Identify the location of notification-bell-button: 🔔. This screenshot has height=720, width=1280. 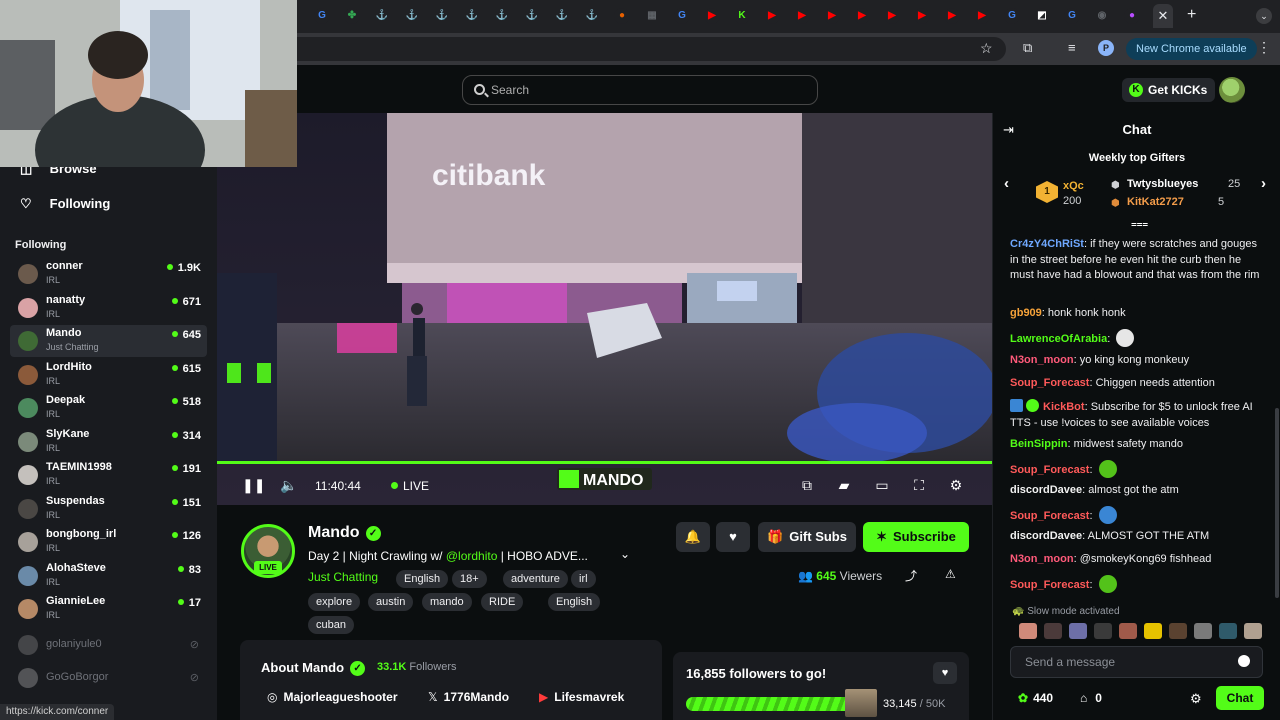
(693, 537).